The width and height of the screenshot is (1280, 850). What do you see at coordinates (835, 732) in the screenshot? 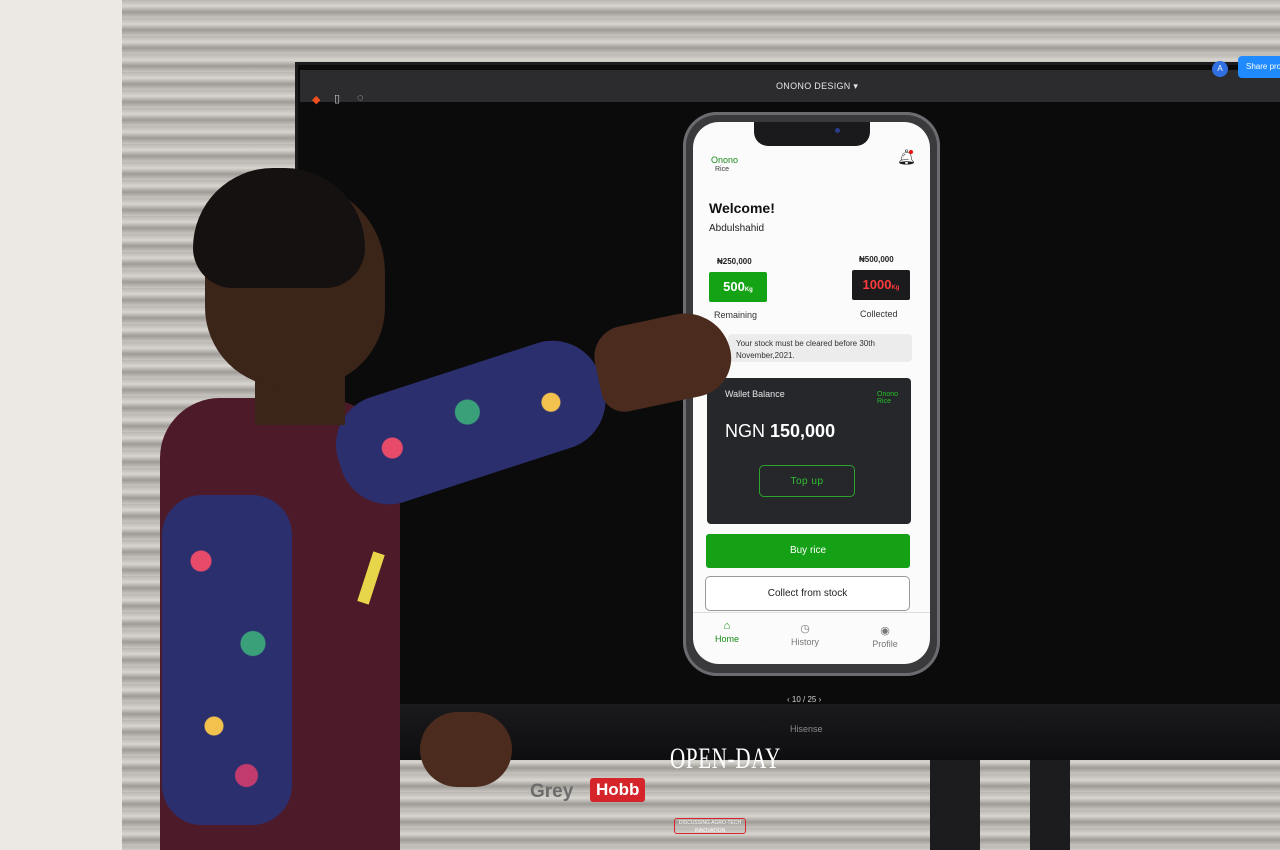
I see `tv-bezel` at bounding box center [835, 732].